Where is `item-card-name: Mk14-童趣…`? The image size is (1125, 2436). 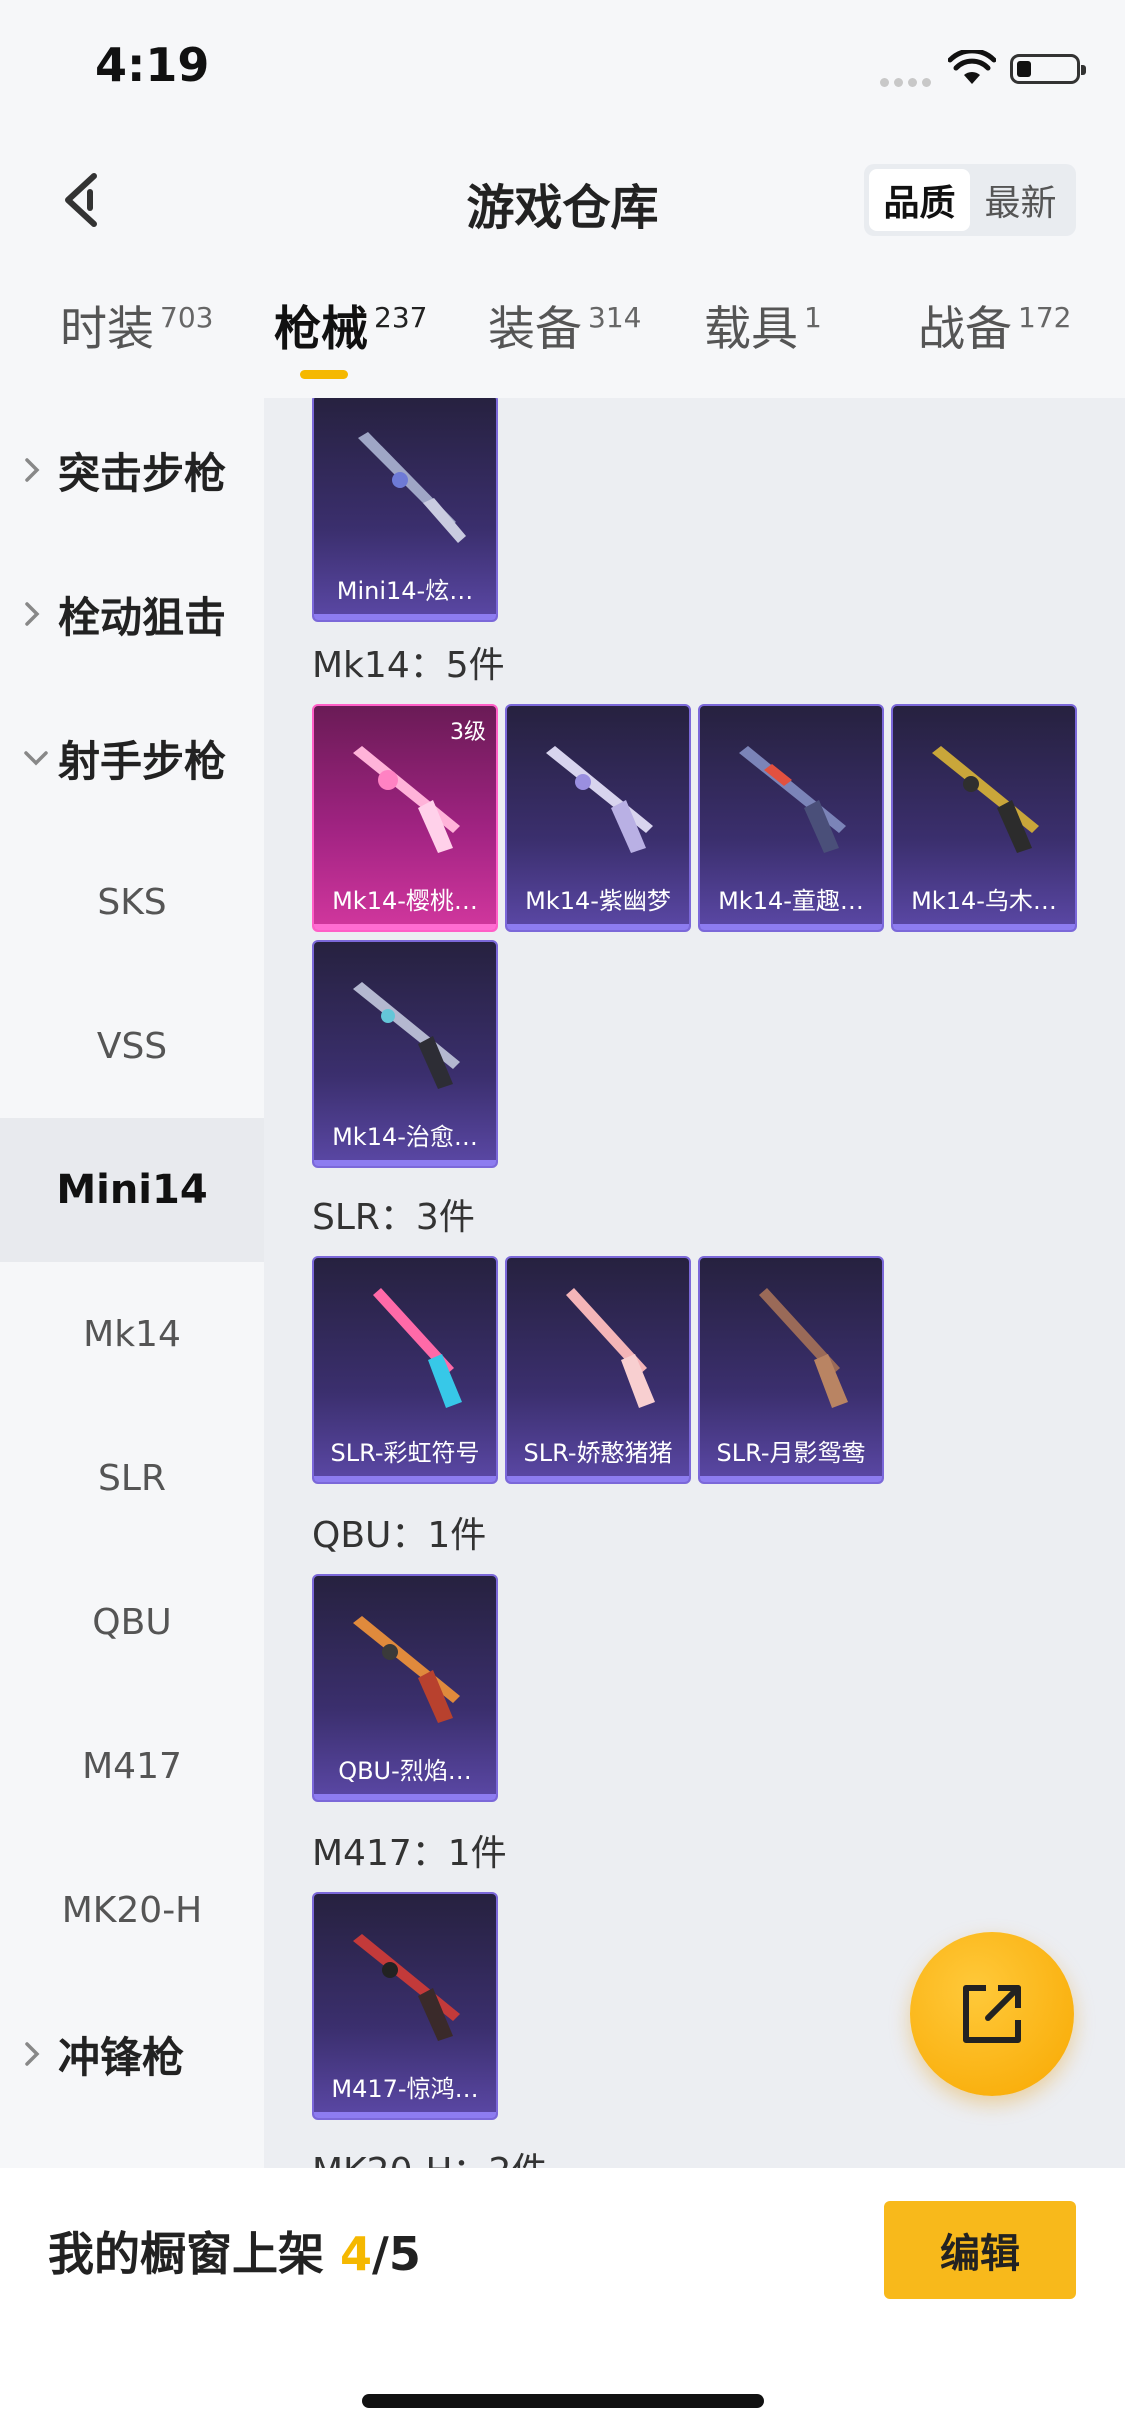 item-card-name: Mk14-童趣… is located at coordinates (791, 901).